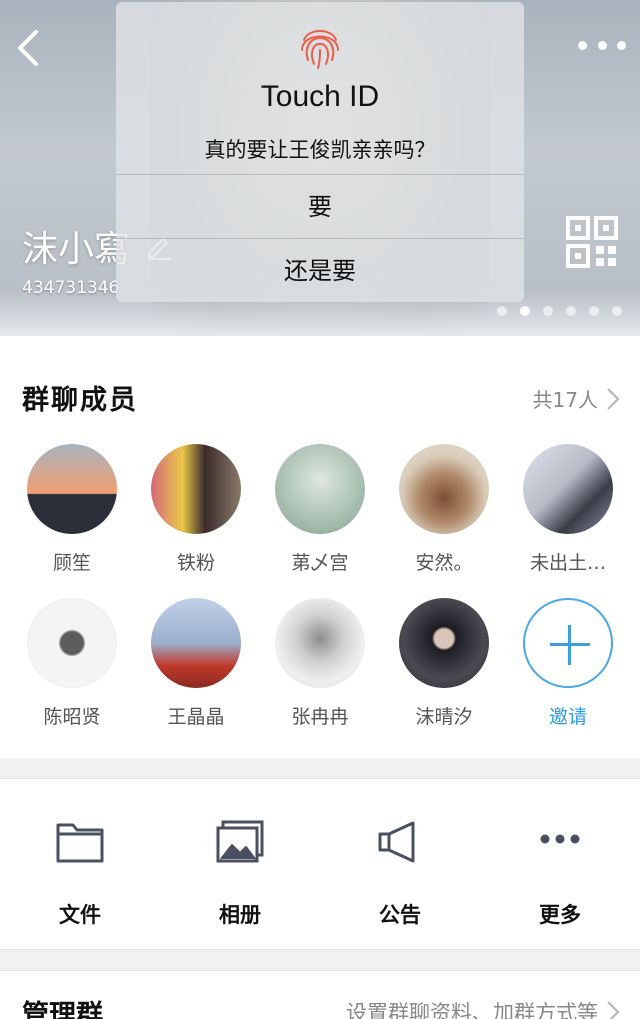  What do you see at coordinates (62, 1009) in the screenshot?
I see `manage-title: 管理群` at bounding box center [62, 1009].